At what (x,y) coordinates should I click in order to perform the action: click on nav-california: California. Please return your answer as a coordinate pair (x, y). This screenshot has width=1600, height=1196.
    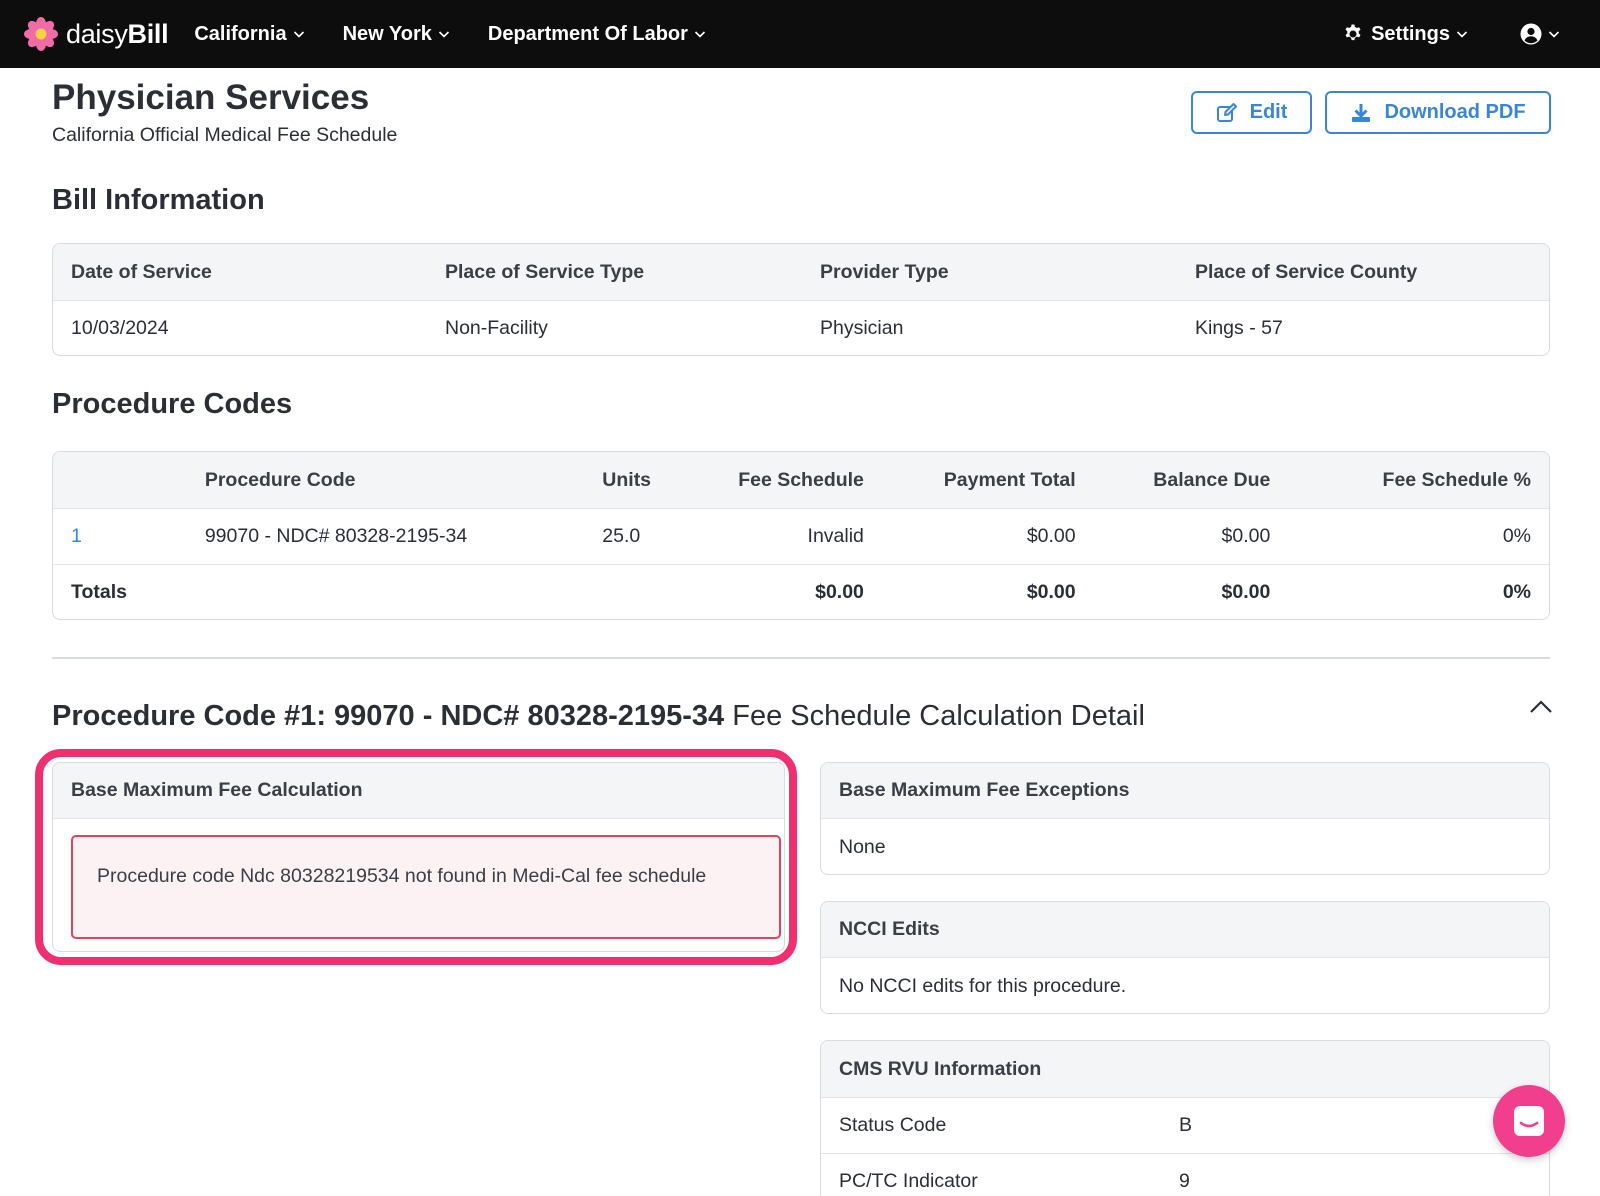
    Looking at the image, I should click on (249, 34).